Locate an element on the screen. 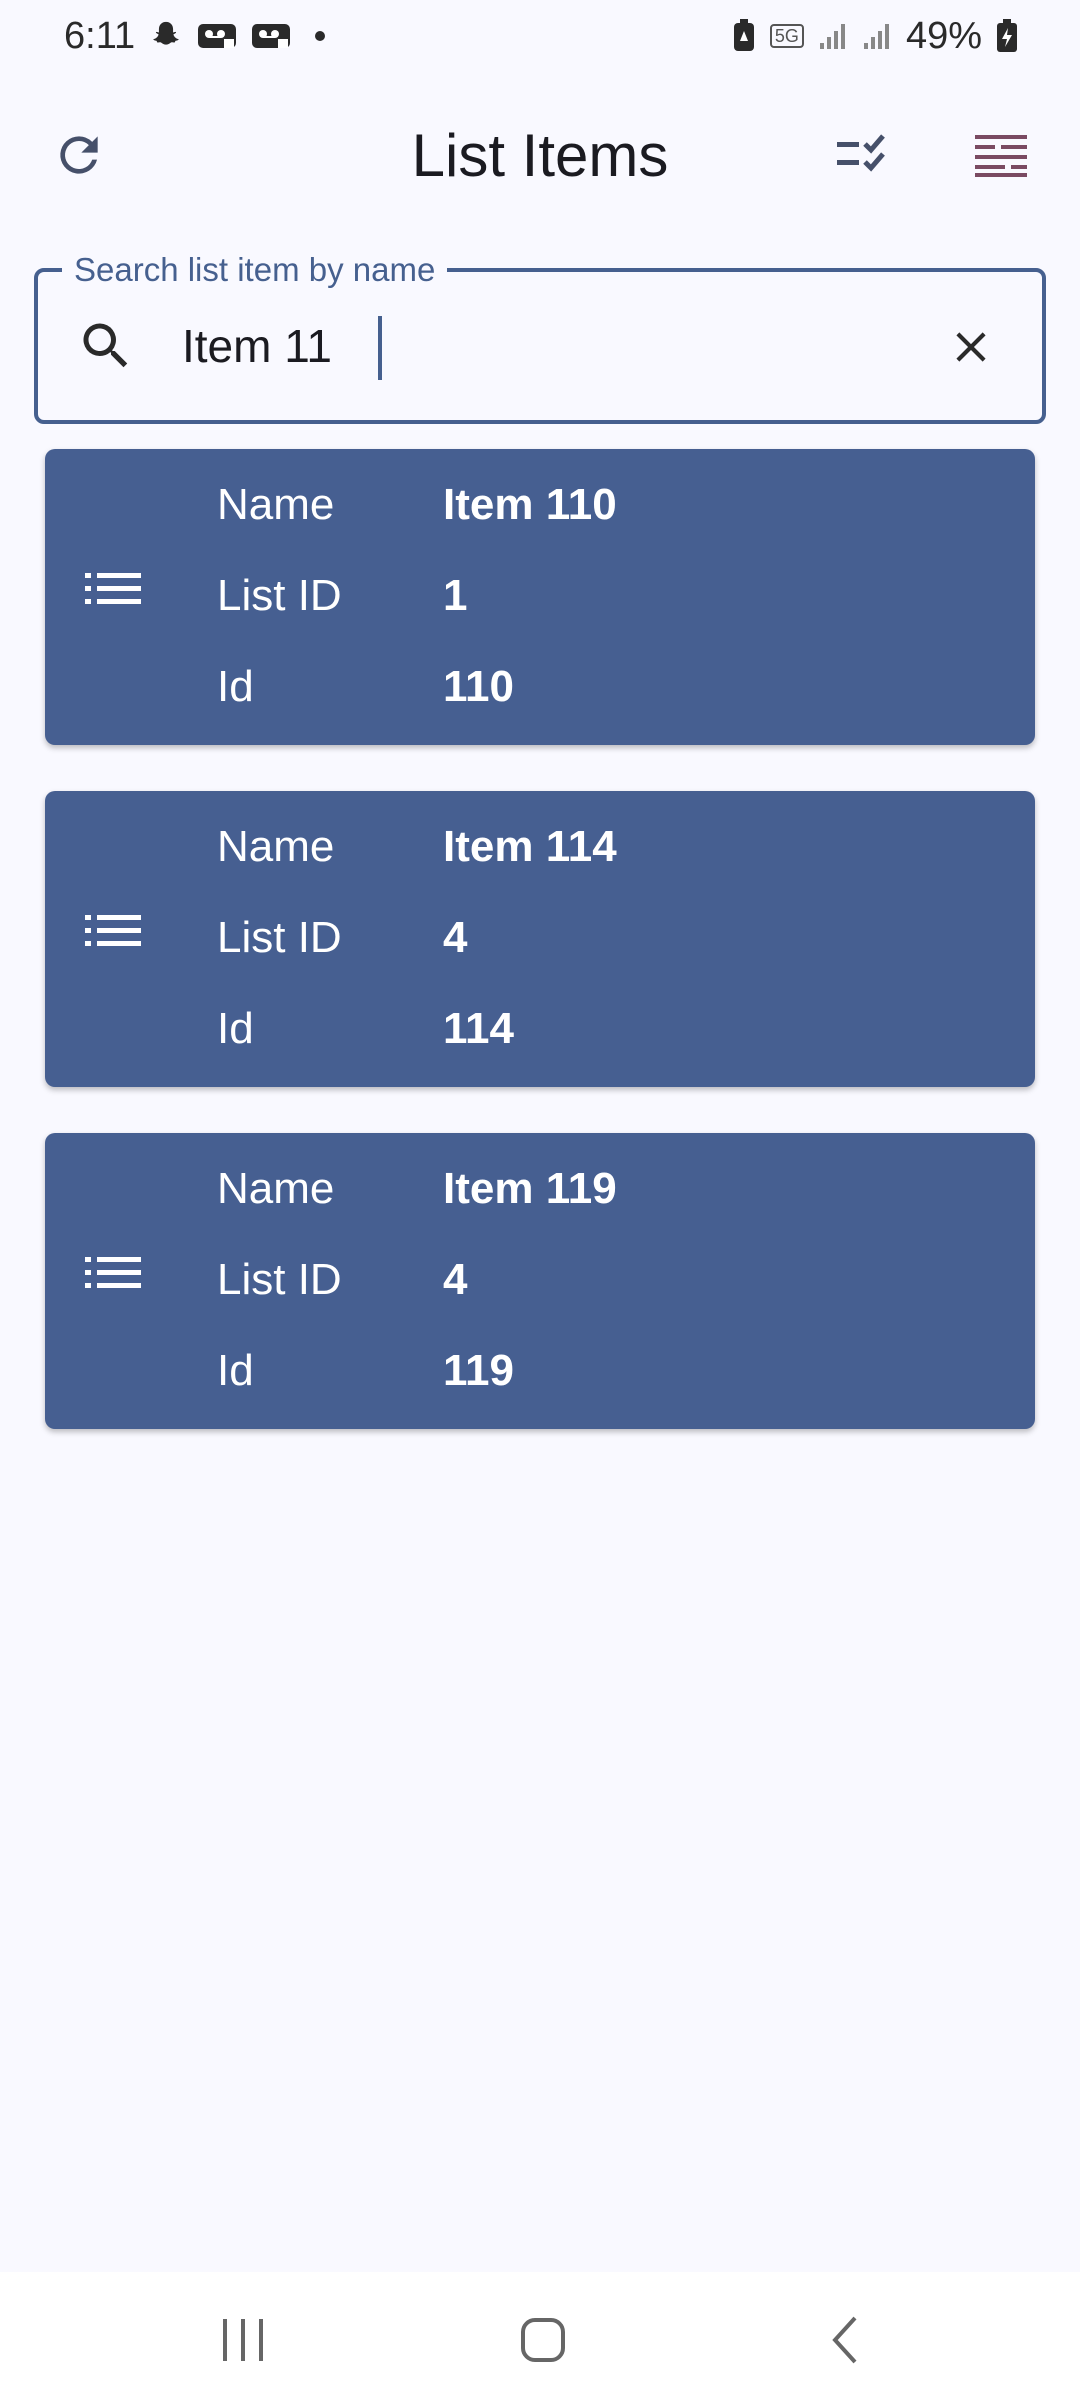 The width and height of the screenshot is (1080, 2408). recent-apps-button is located at coordinates (243, 2340).